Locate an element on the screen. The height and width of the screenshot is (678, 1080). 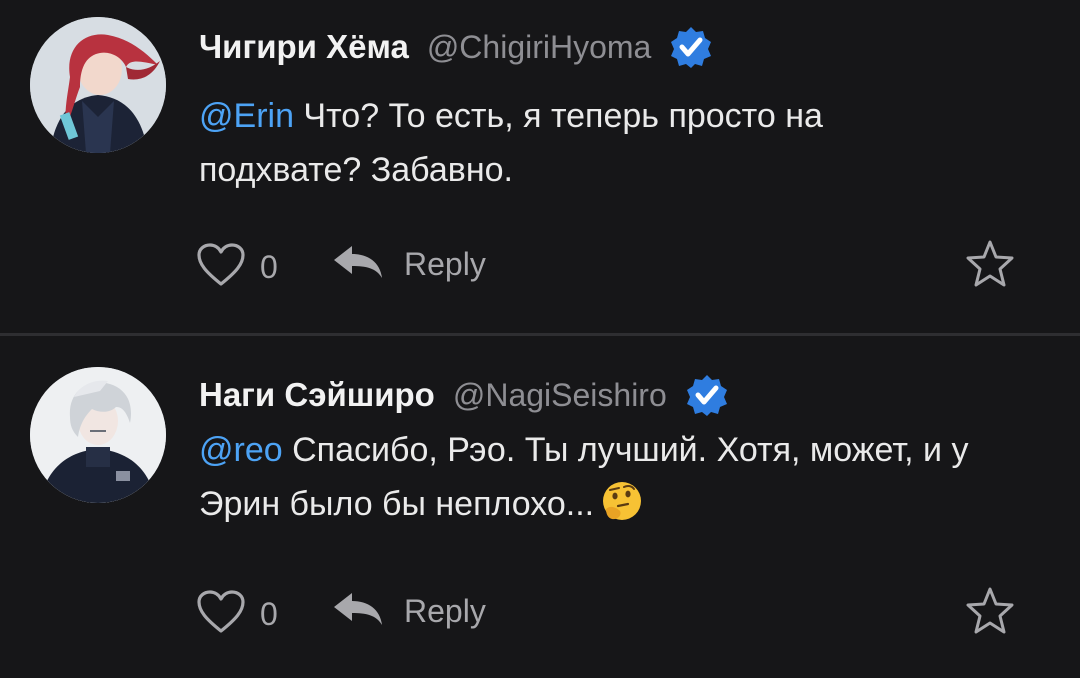
author-handle: @NagiSeishiro is located at coordinates (560, 395).